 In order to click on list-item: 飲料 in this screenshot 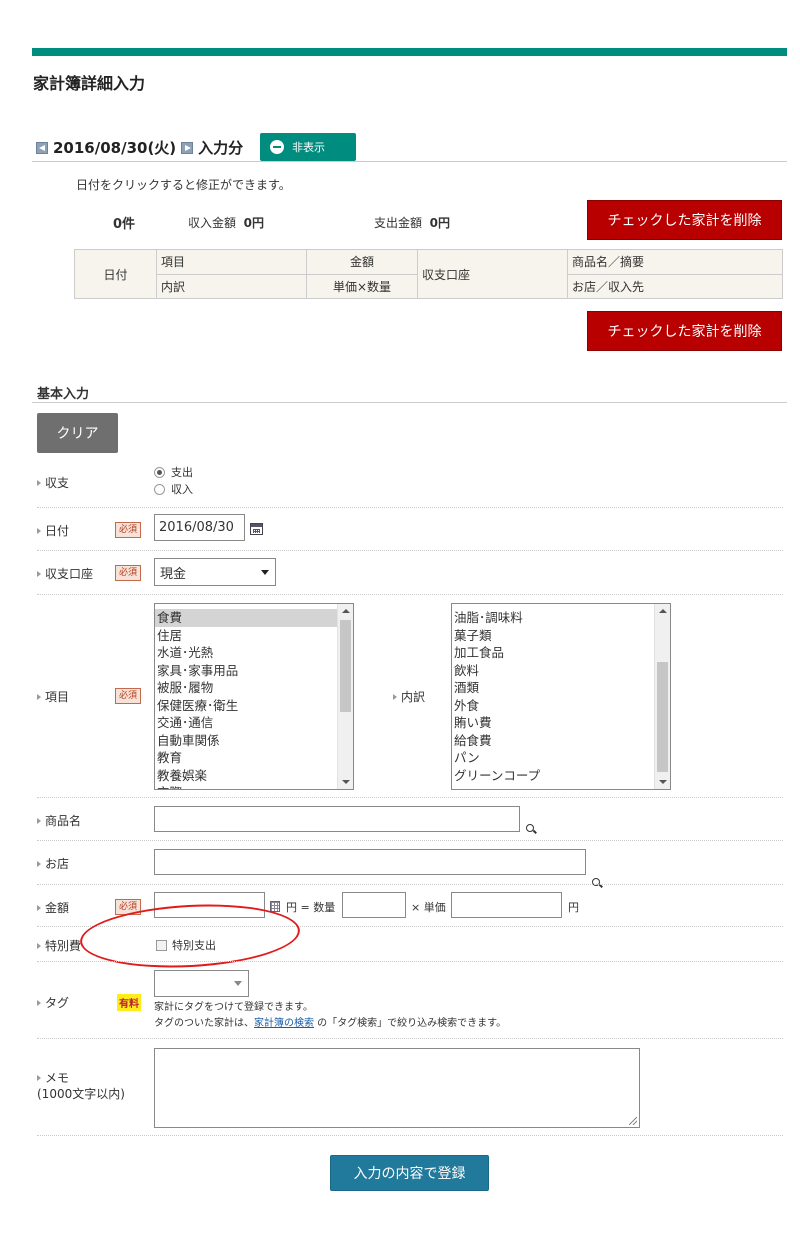, I will do `click(561, 671)`.